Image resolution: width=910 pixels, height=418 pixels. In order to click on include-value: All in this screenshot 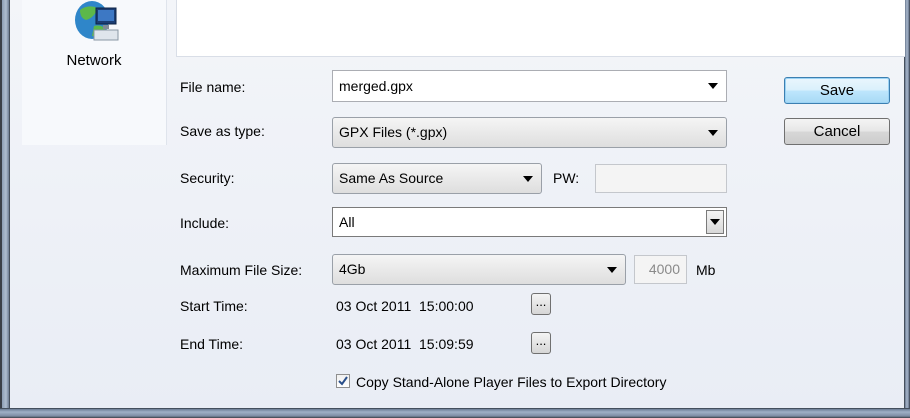, I will do `click(347, 222)`.